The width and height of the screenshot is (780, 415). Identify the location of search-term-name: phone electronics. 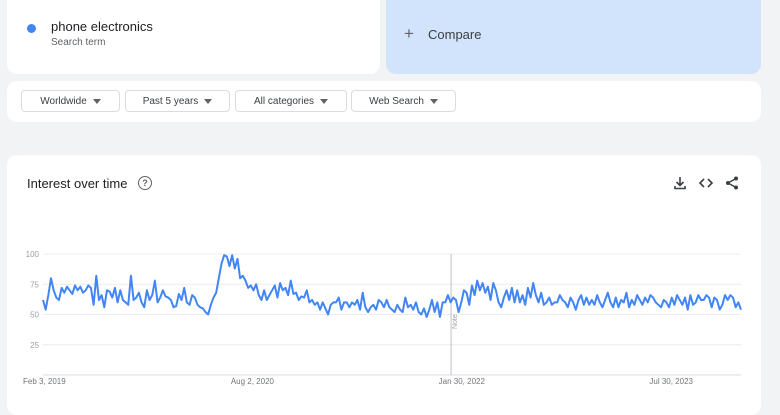
(102, 26).